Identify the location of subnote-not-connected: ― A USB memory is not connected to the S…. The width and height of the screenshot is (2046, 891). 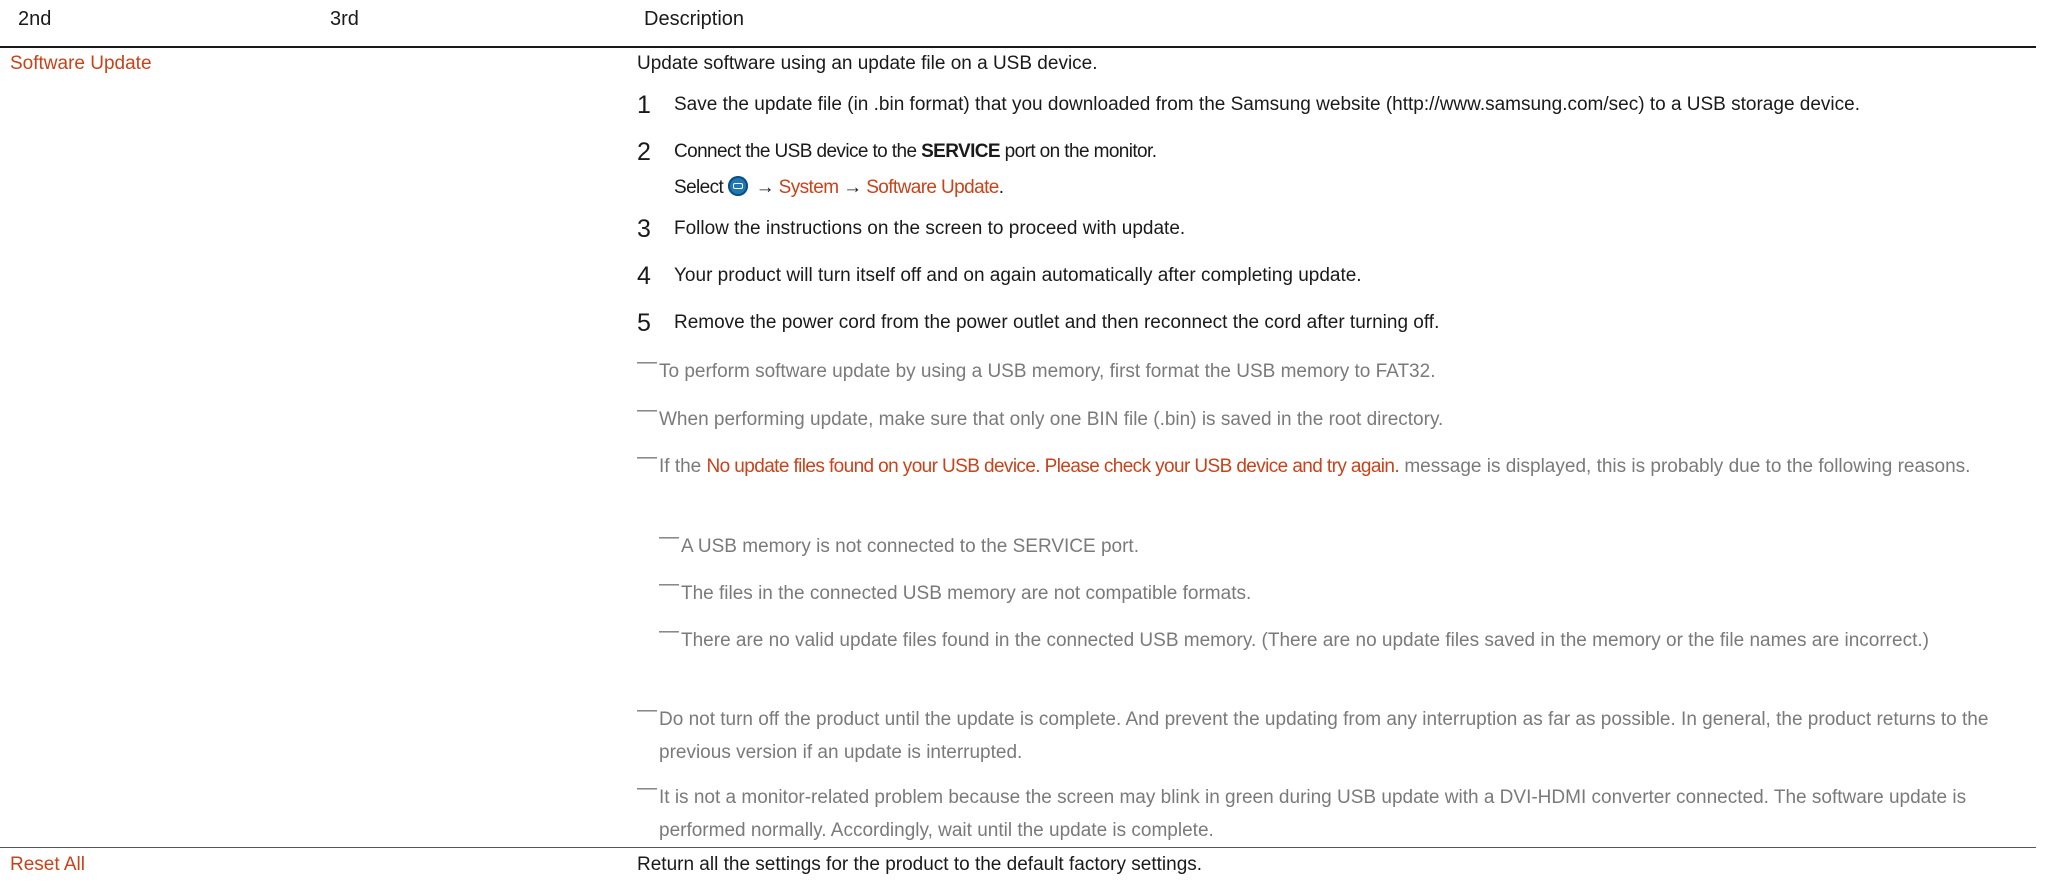
(1345, 544).